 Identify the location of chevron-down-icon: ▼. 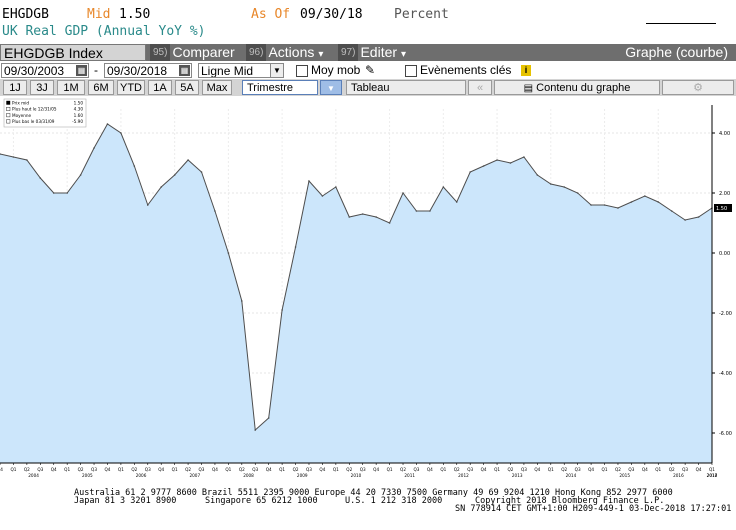
(276, 70).